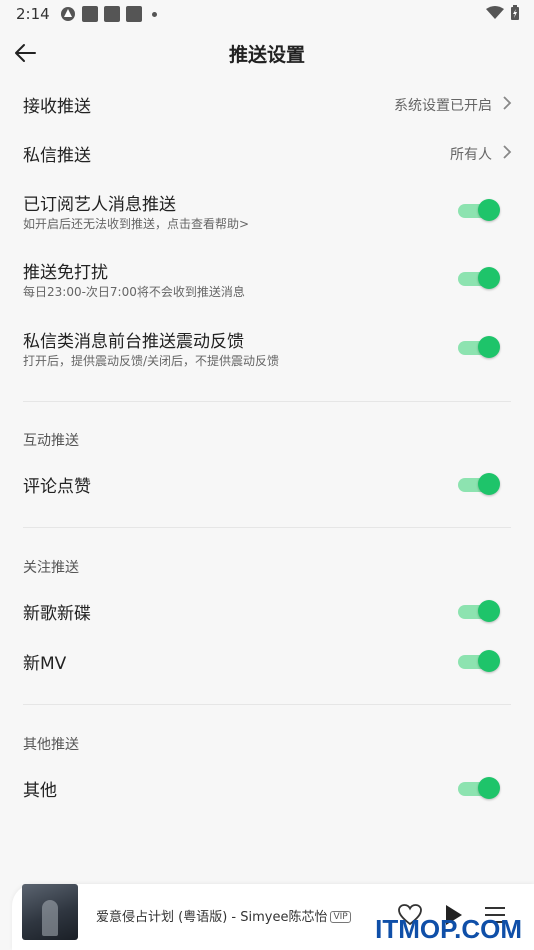  Describe the element at coordinates (40, 791) in the screenshot. I see `other-label: 其他` at that location.